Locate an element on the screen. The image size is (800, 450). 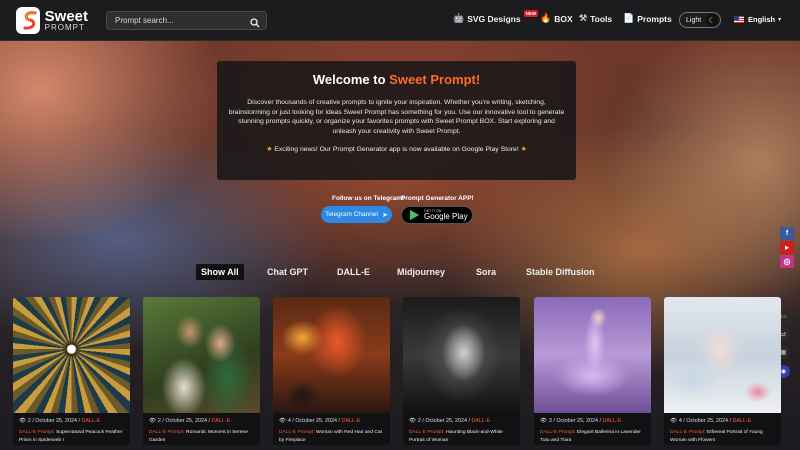
telegram-icon: ➤ is located at coordinates (384, 215).